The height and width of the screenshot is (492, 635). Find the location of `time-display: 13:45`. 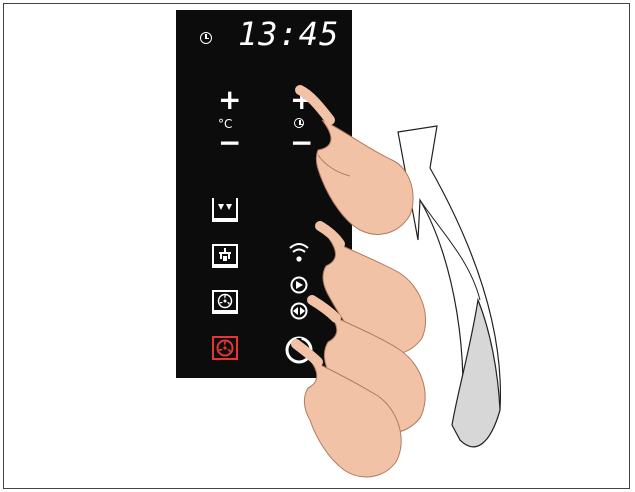

time-display: 13:45 is located at coordinates (289, 34).